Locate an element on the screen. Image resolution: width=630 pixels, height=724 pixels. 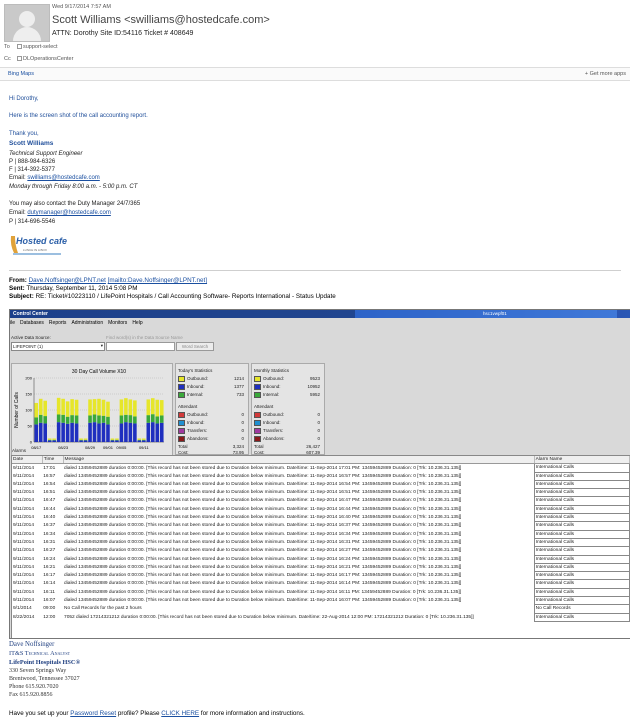
alarm-time-cell: 17:01 is located at coordinates (49, 468).